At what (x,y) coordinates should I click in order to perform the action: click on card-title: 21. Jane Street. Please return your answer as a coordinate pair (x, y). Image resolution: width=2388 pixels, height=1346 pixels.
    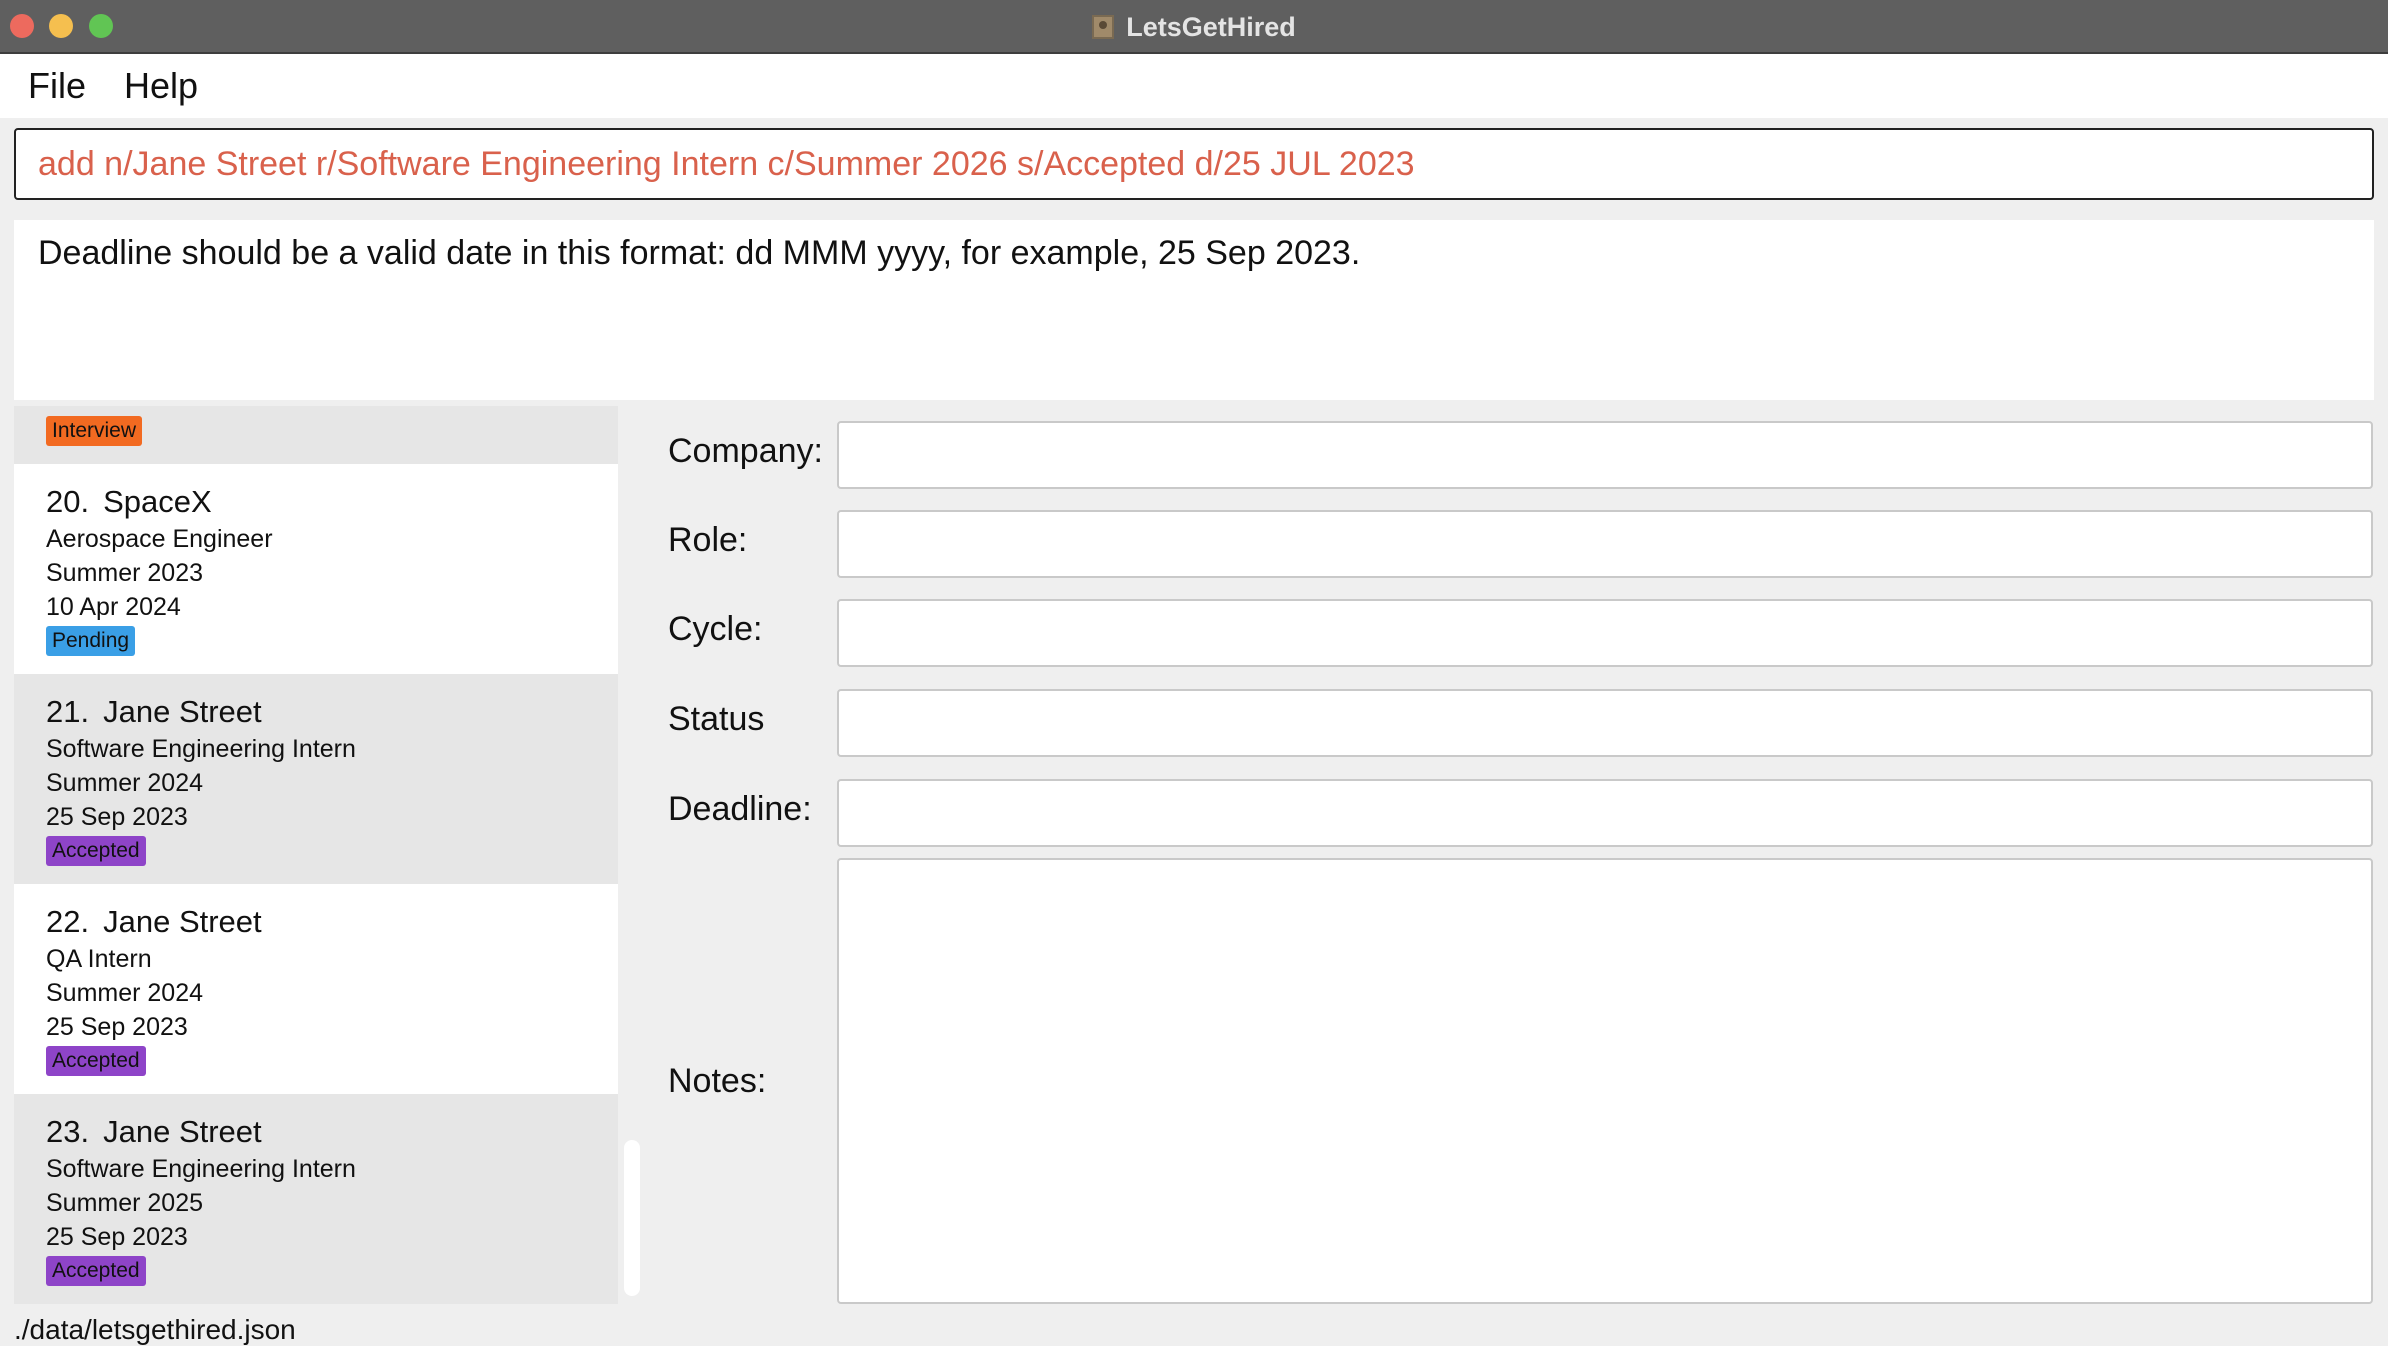
    Looking at the image, I should click on (332, 712).